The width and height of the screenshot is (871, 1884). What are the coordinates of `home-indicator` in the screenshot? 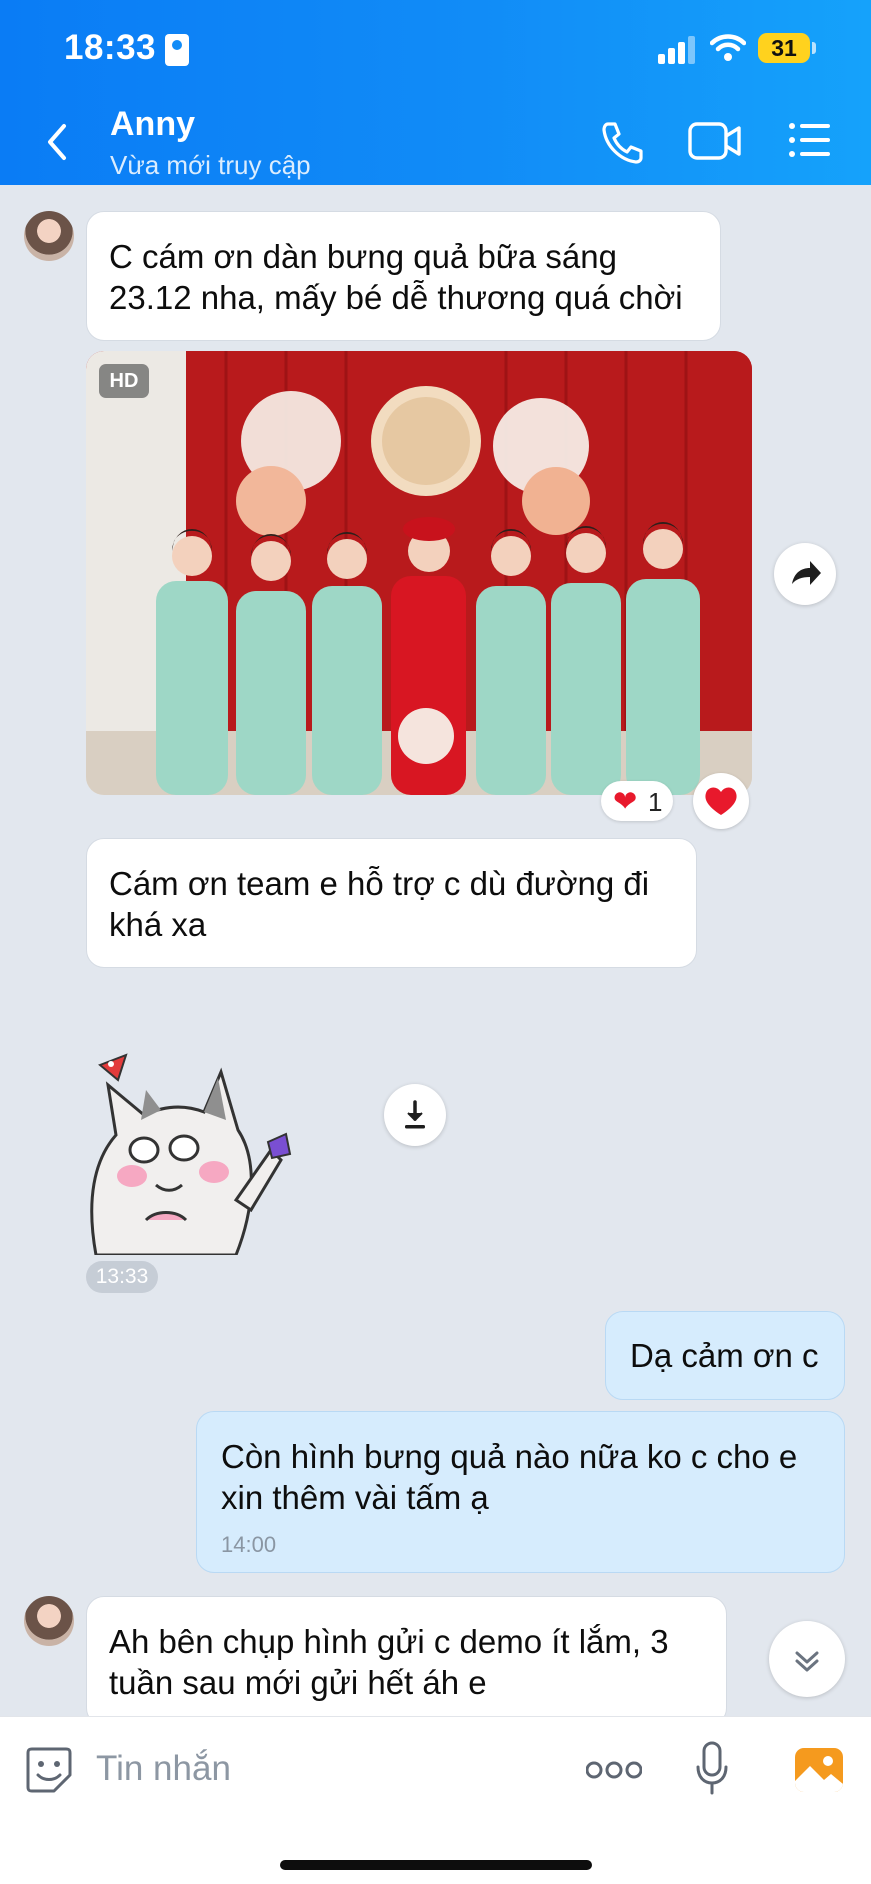 It's located at (436, 1865).